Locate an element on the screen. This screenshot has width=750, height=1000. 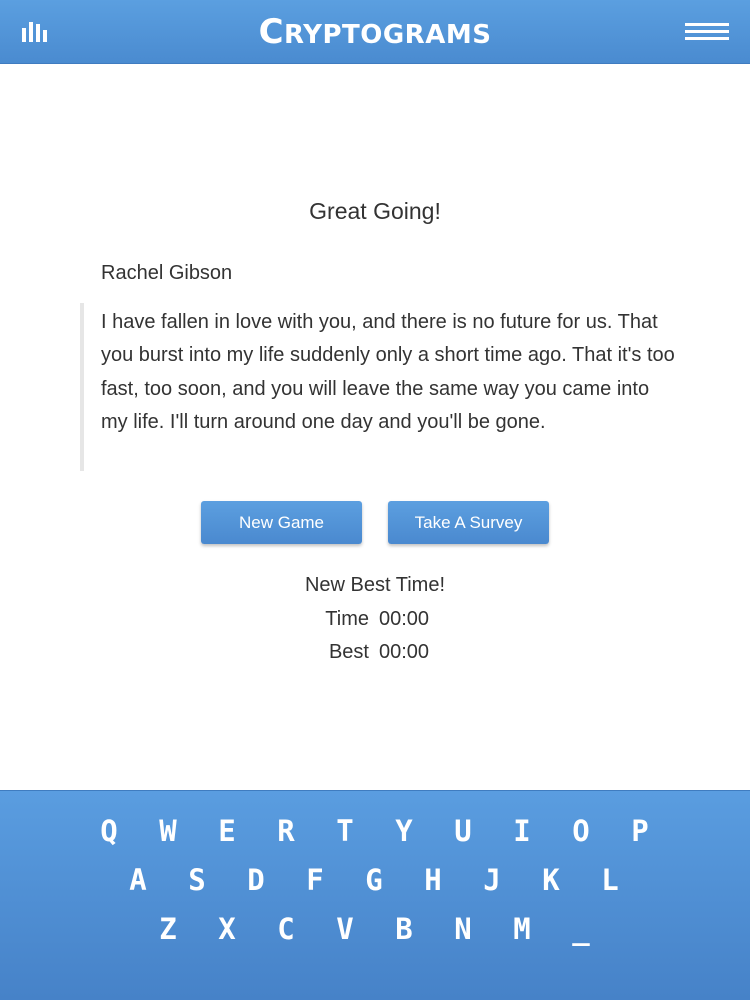
app-title-rest: RYPTOGRAMS is located at coordinates (388, 35).